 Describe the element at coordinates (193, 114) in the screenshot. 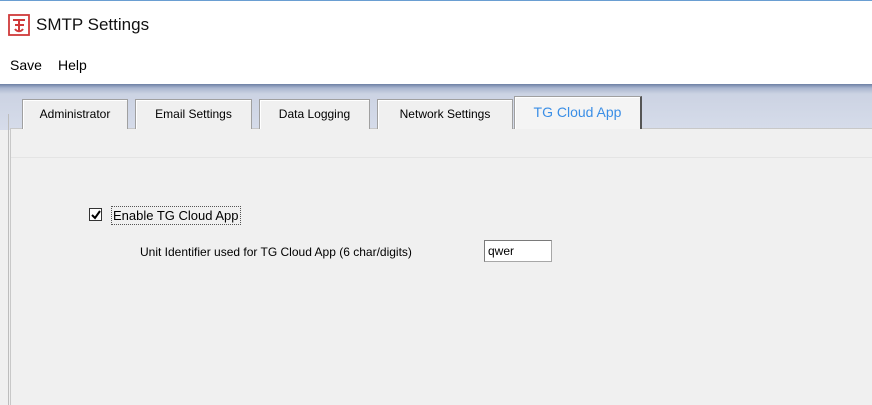

I see `tab-email-settings: Email Settings` at that location.